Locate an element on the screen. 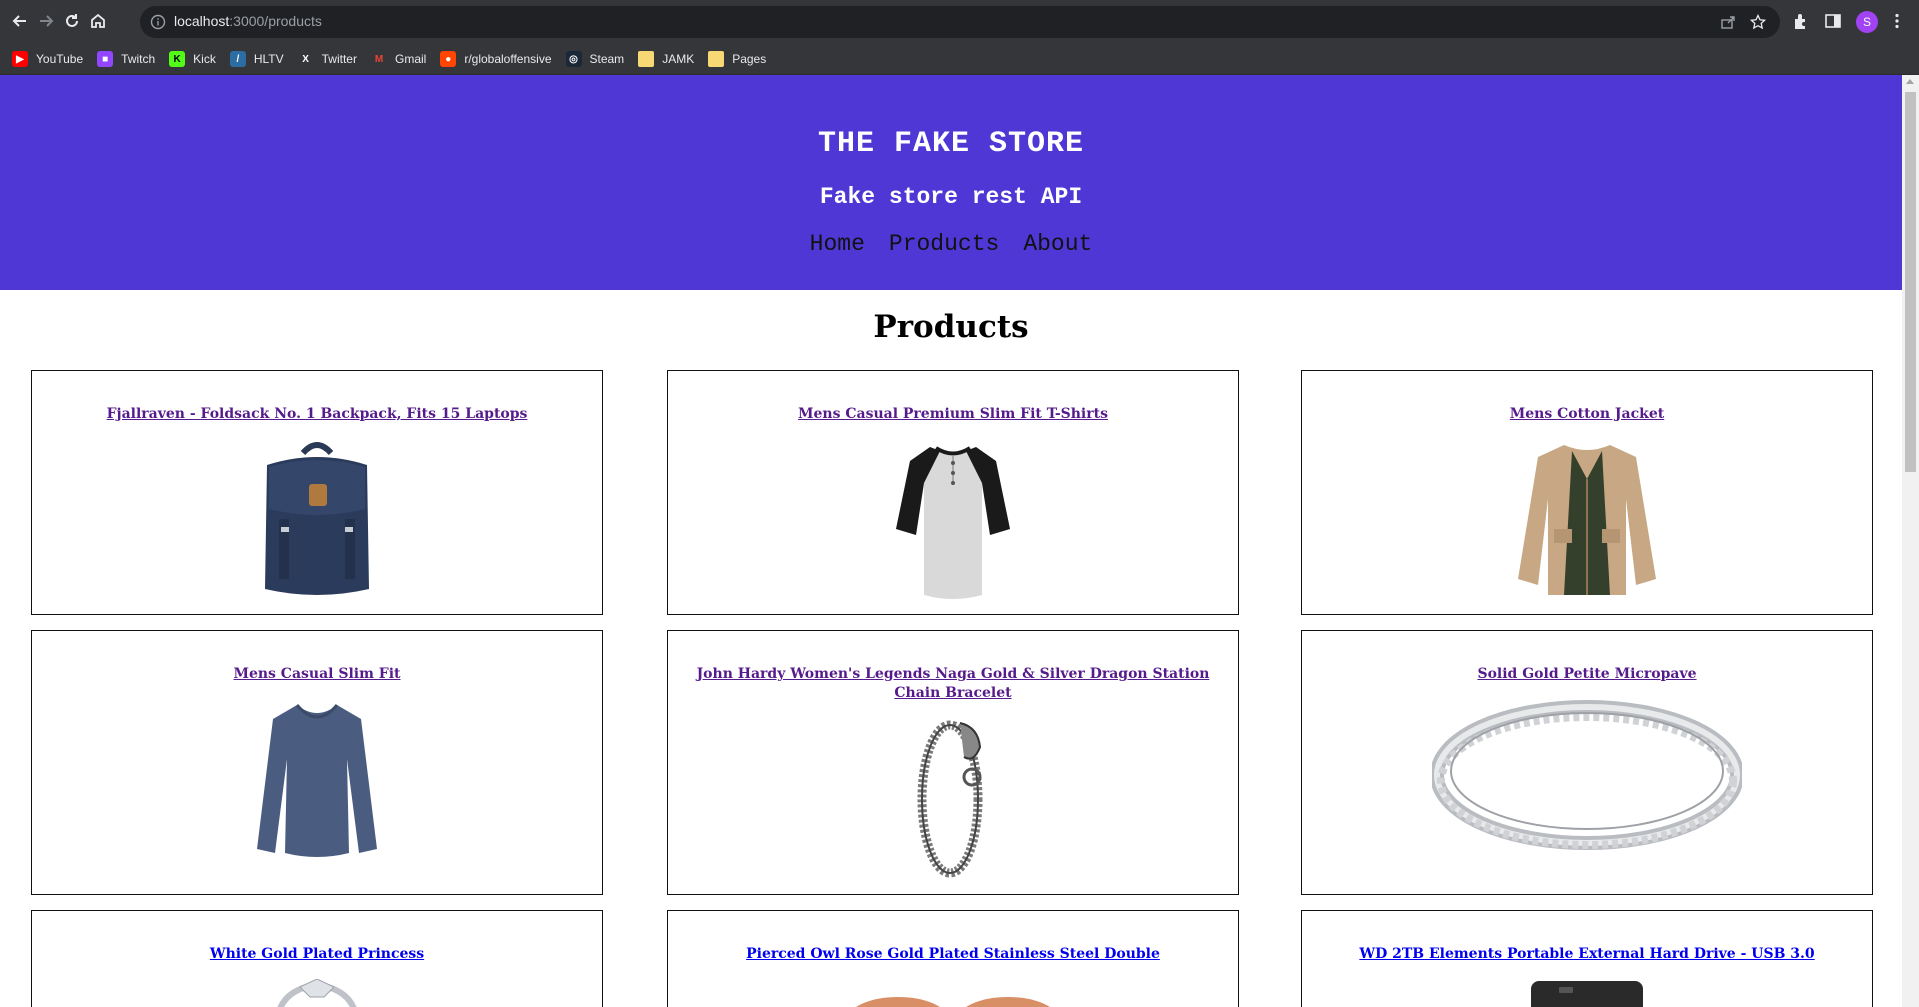 The width and height of the screenshot is (1919, 1007). reload-icon is located at coordinates (72, 20).